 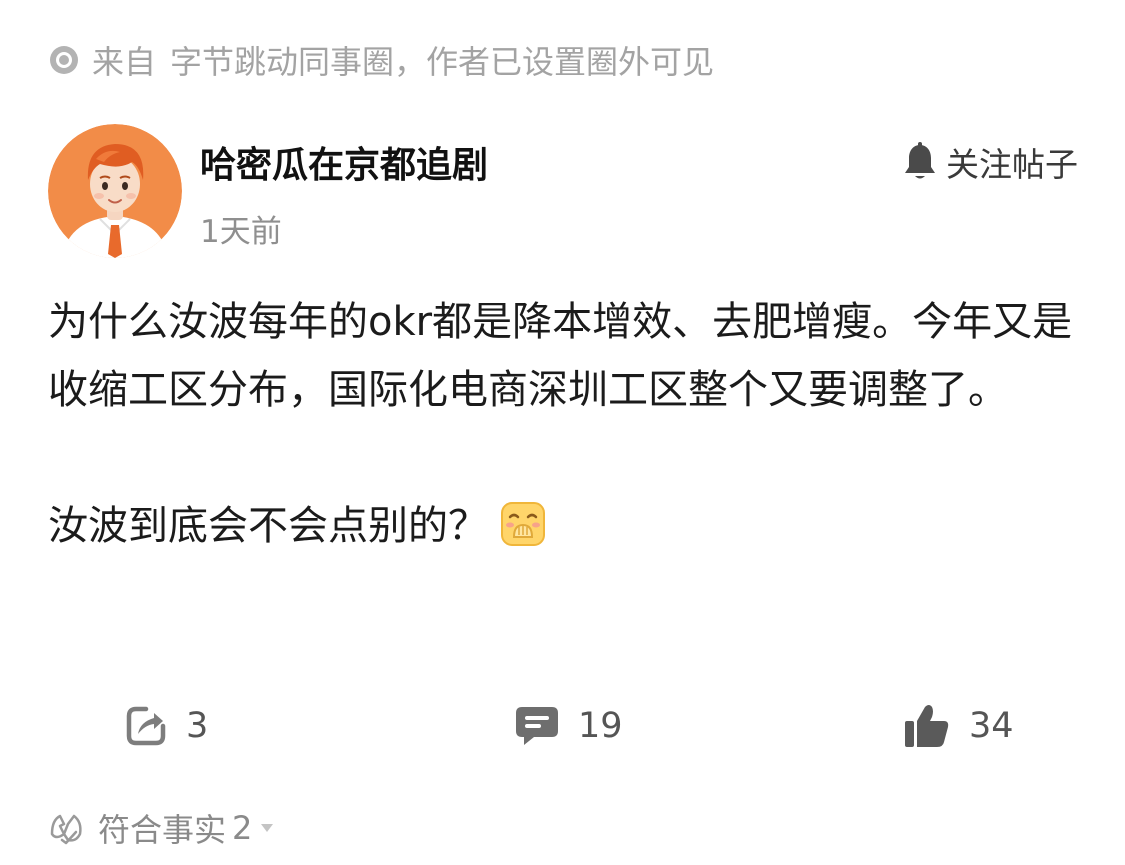 I want to click on follow-label: 关注帖子, so click(x=1012, y=164).